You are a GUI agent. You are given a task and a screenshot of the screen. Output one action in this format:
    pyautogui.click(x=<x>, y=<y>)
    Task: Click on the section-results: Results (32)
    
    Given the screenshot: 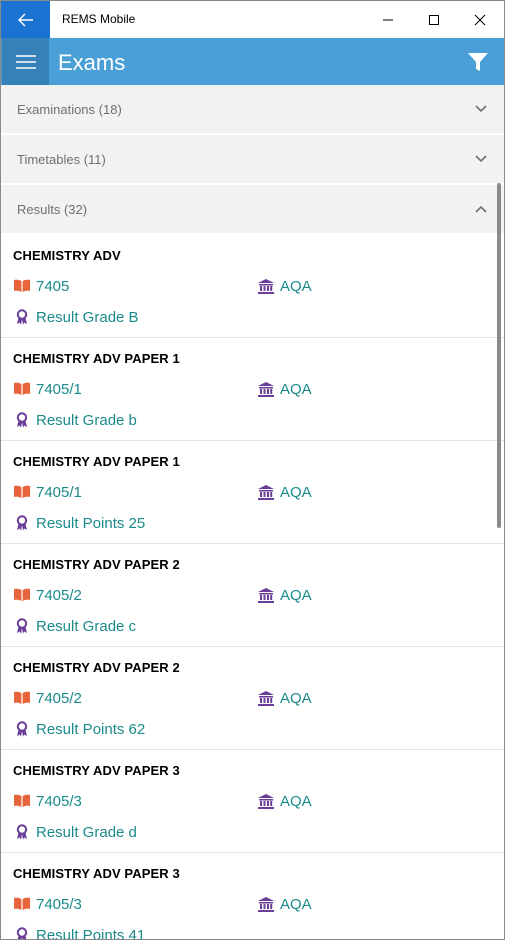 What is the action you would take?
    pyautogui.click(x=252, y=210)
    